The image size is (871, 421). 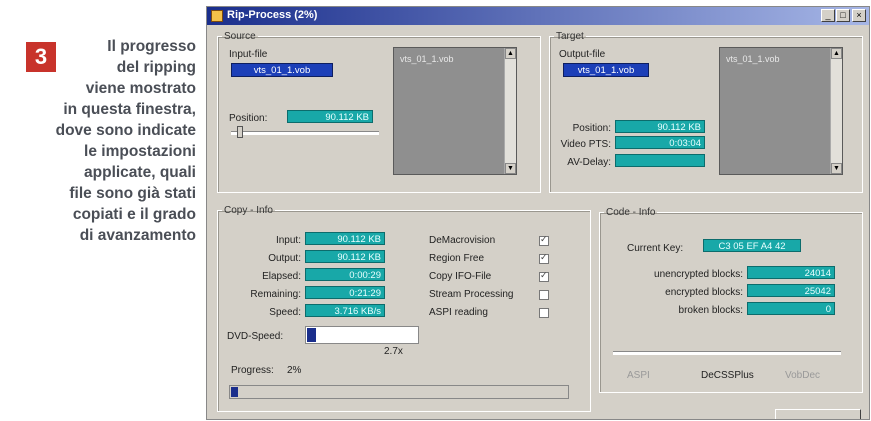 What do you see at coordinates (544, 240) in the screenshot?
I see `demacrovision-checkbox` at bounding box center [544, 240].